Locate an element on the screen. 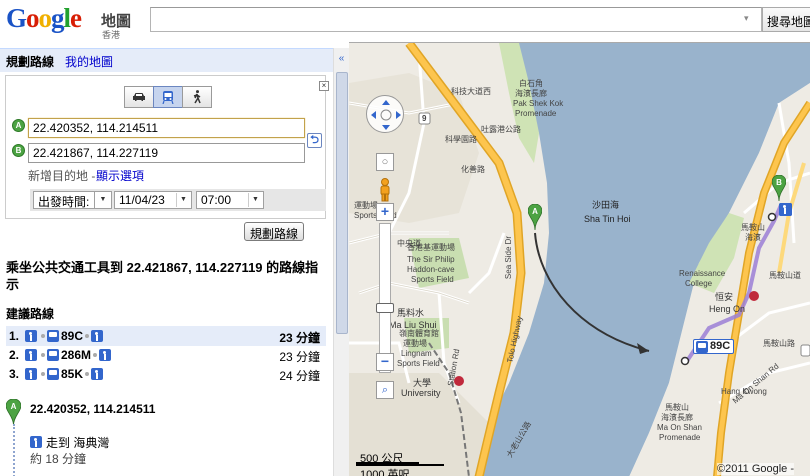 The image size is (810, 476). header: Google 地圖 香港 ▾ 搜尋地圖 is located at coordinates (405, 21).